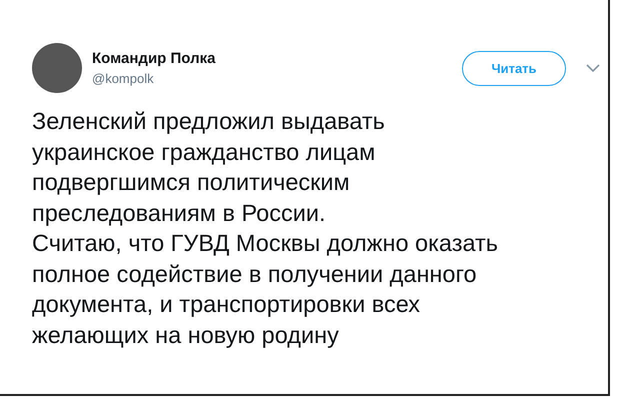  I want to click on author-name: Командир Полка, so click(154, 58).